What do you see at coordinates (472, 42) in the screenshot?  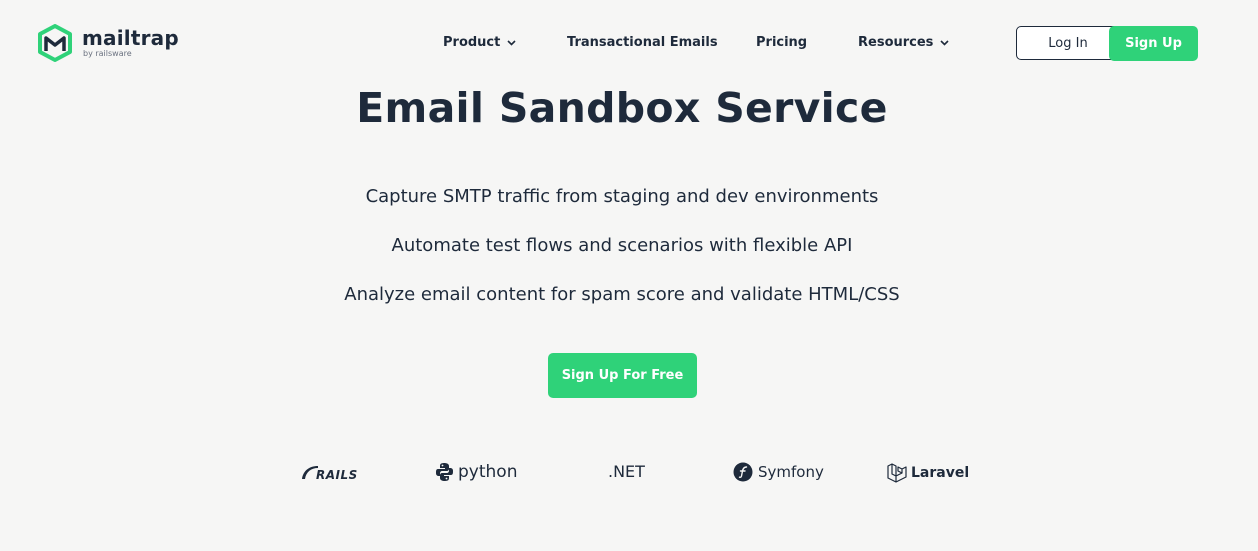 I see `nav-item-label: Product` at bounding box center [472, 42].